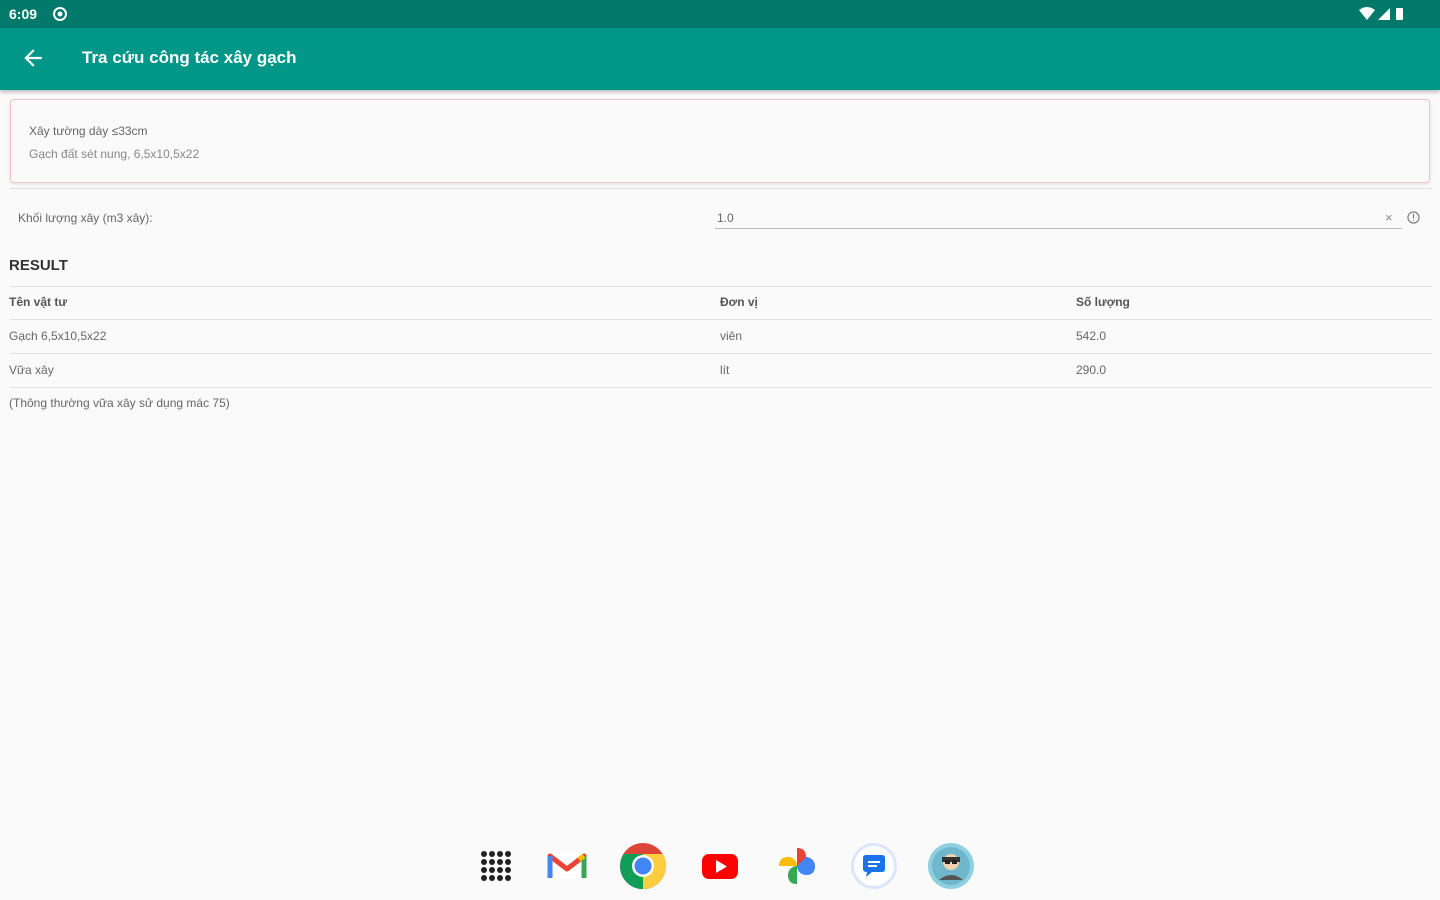 Image resolution: width=1440 pixels, height=900 pixels. I want to click on table-row: Gạch 6,5x10,5x22 viên 542.0, so click(720, 336).